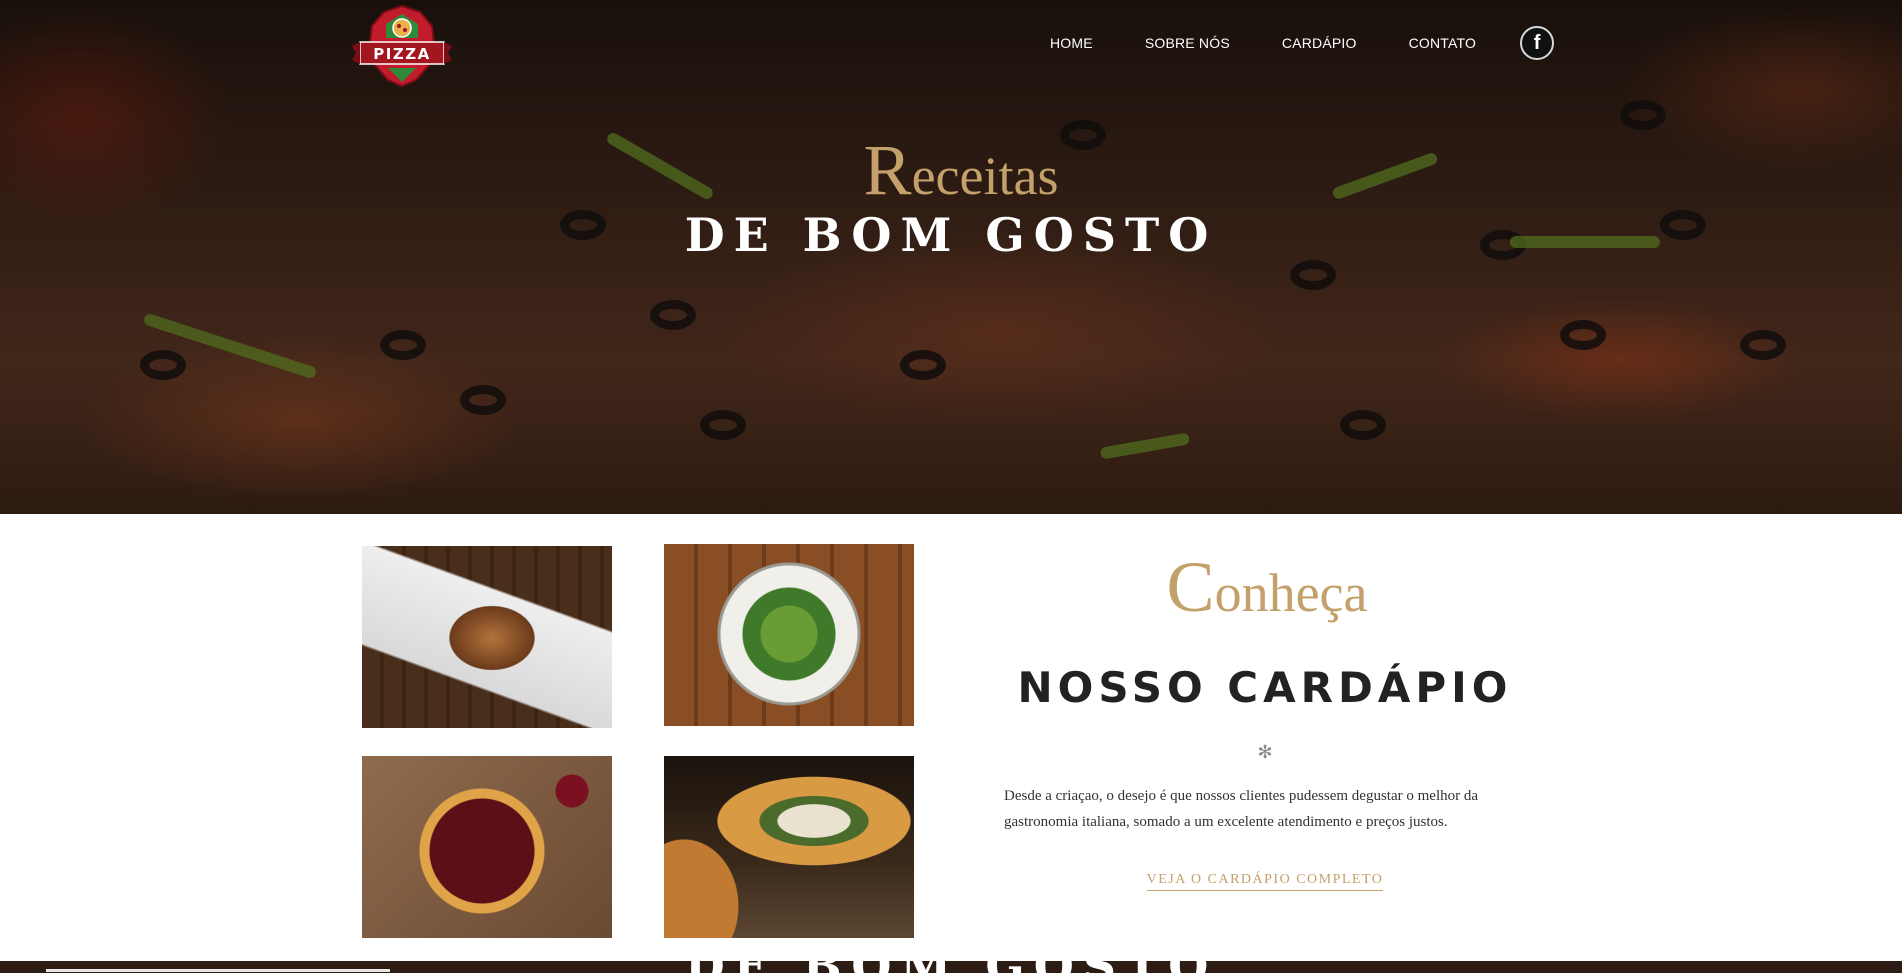 The image size is (1902, 973). I want to click on nav-contato: CONTATO, so click(1443, 43).